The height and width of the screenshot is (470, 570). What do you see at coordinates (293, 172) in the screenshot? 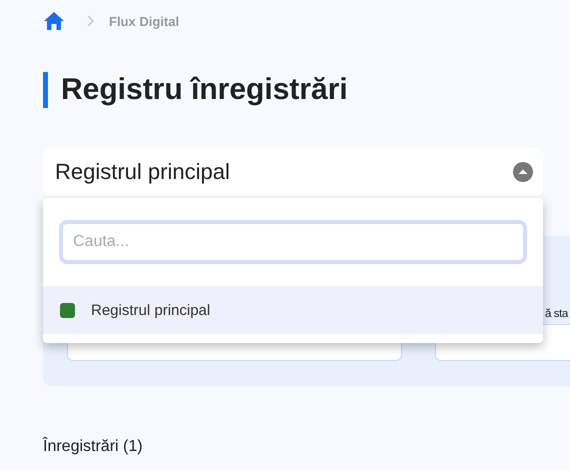
I see `register-select: Registrul principal` at bounding box center [293, 172].